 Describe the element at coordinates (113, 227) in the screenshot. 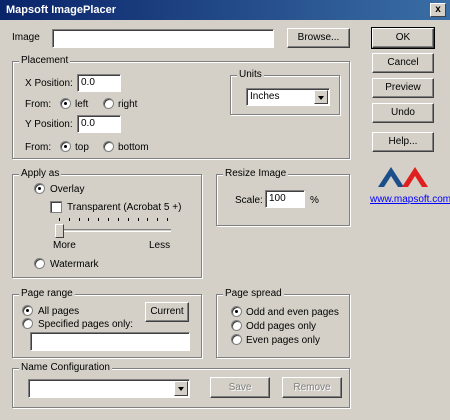

I see `opacity-slider` at that location.